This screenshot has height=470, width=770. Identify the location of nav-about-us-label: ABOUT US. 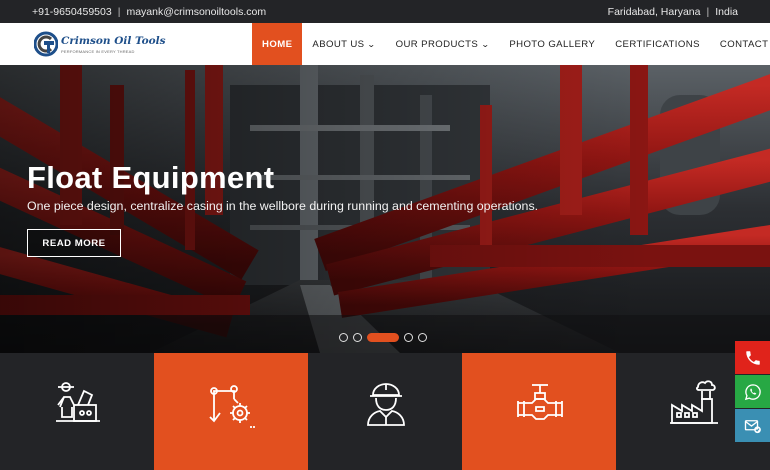
(338, 44).